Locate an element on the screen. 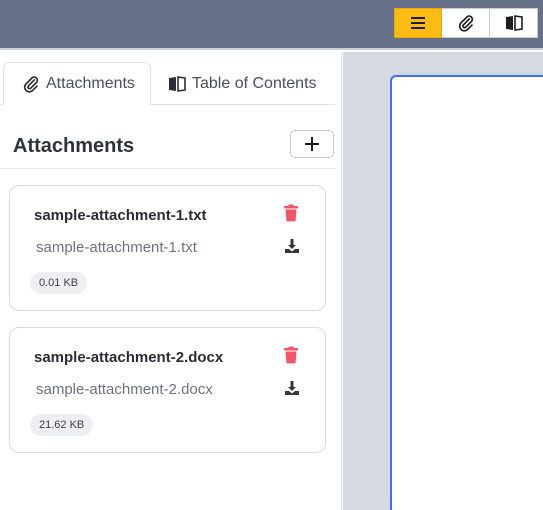  menu-icon is located at coordinates (418, 23).